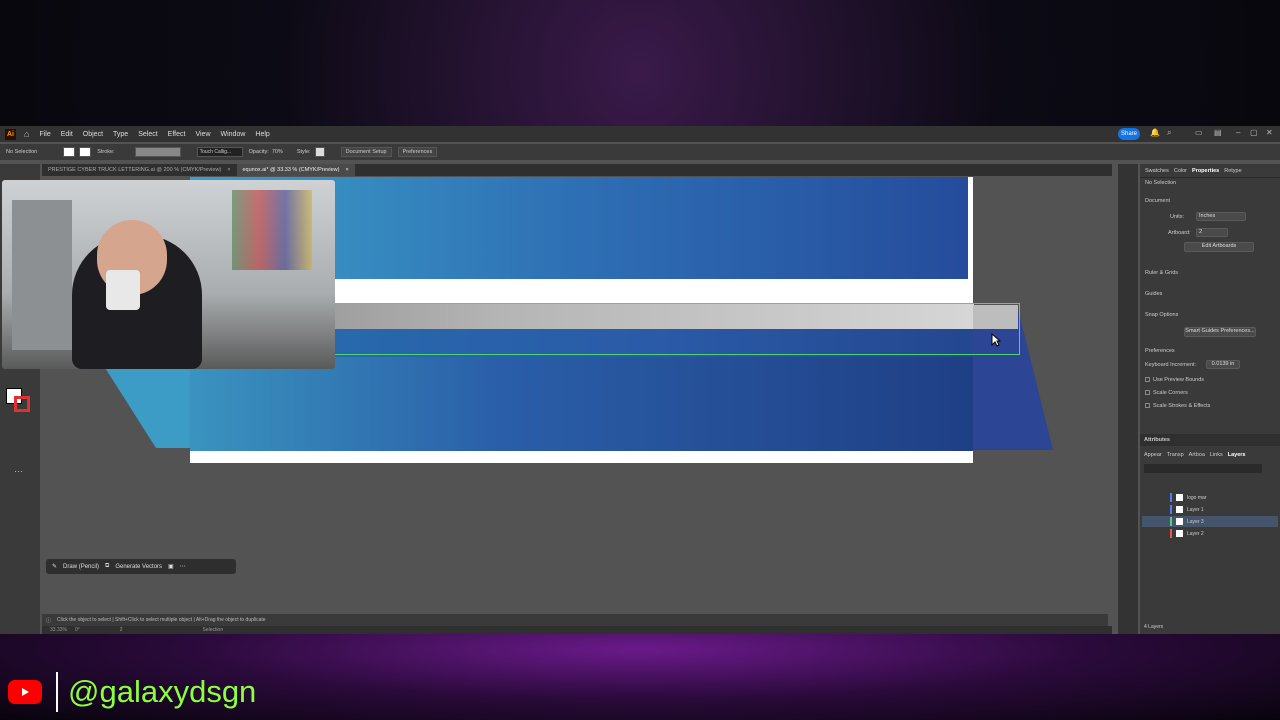 This screenshot has height=720, width=1280. I want to click on layers-search, so click(1203, 468).